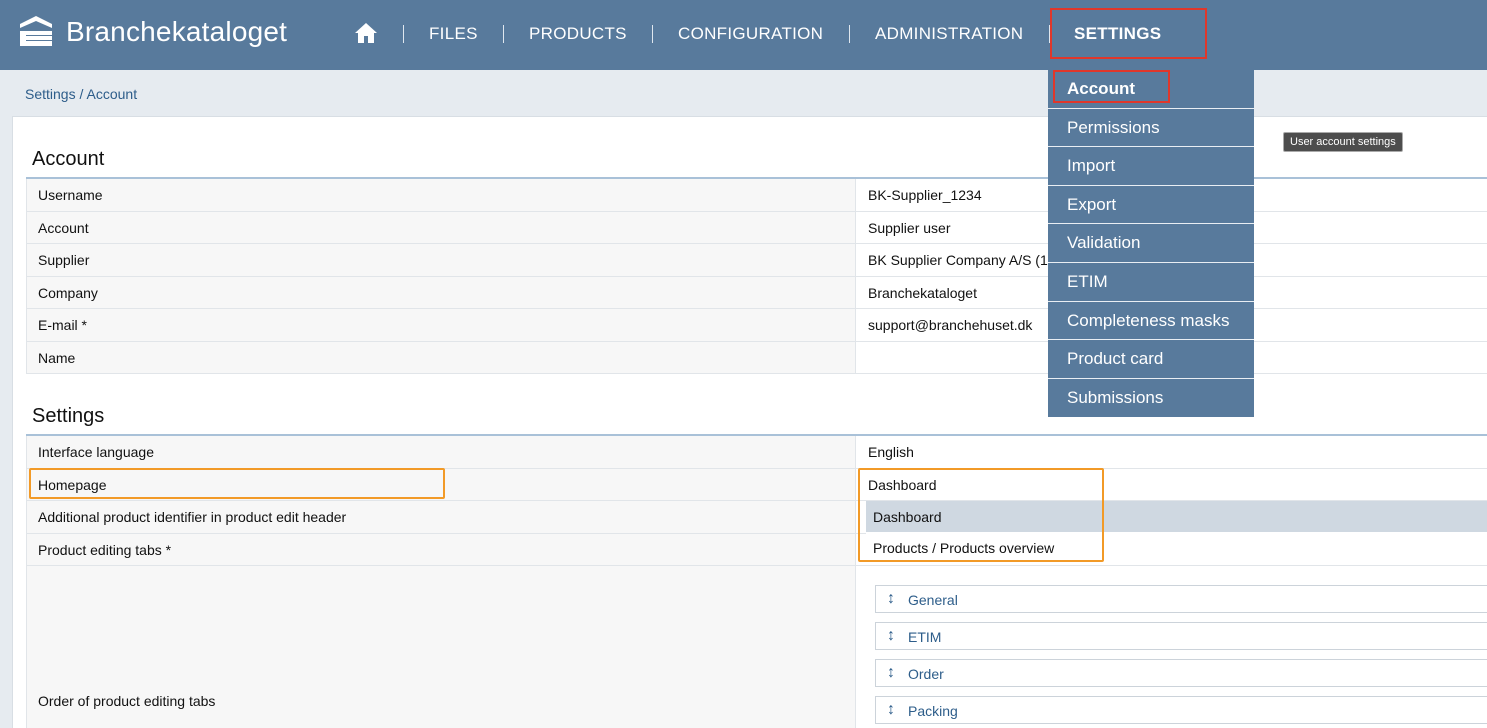 The image size is (1487, 728). Describe the element at coordinates (453, 34) in the screenshot. I see `nav-files: FILES` at that location.